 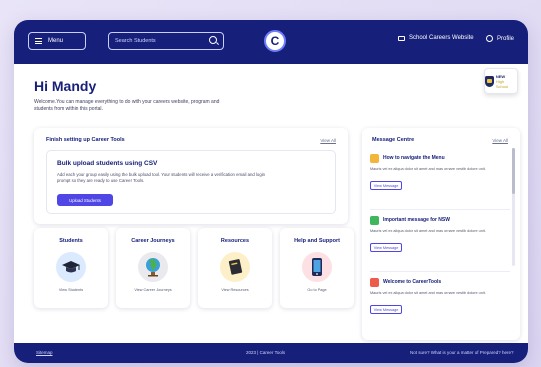 I want to click on search-icon, so click(x=213, y=40).